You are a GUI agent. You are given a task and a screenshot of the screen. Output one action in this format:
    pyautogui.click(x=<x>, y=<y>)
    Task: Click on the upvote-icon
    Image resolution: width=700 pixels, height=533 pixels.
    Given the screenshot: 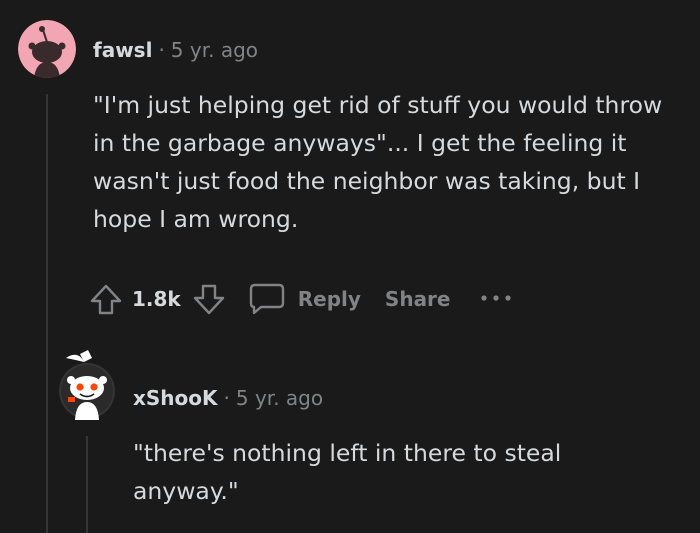 What is the action you would take?
    pyautogui.click(x=106, y=299)
    